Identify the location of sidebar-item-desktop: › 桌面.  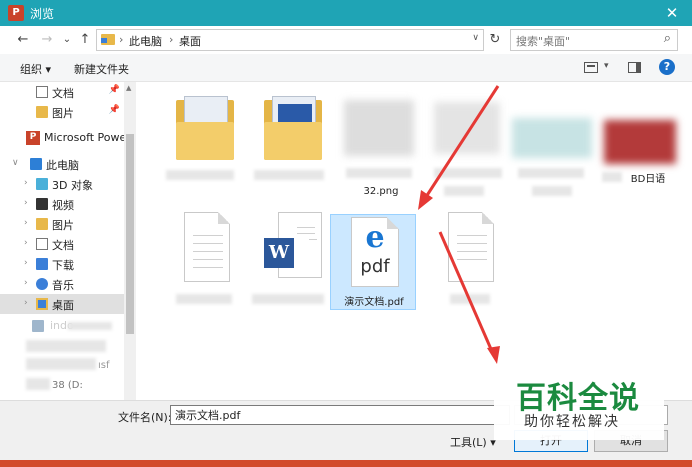
(62, 304).